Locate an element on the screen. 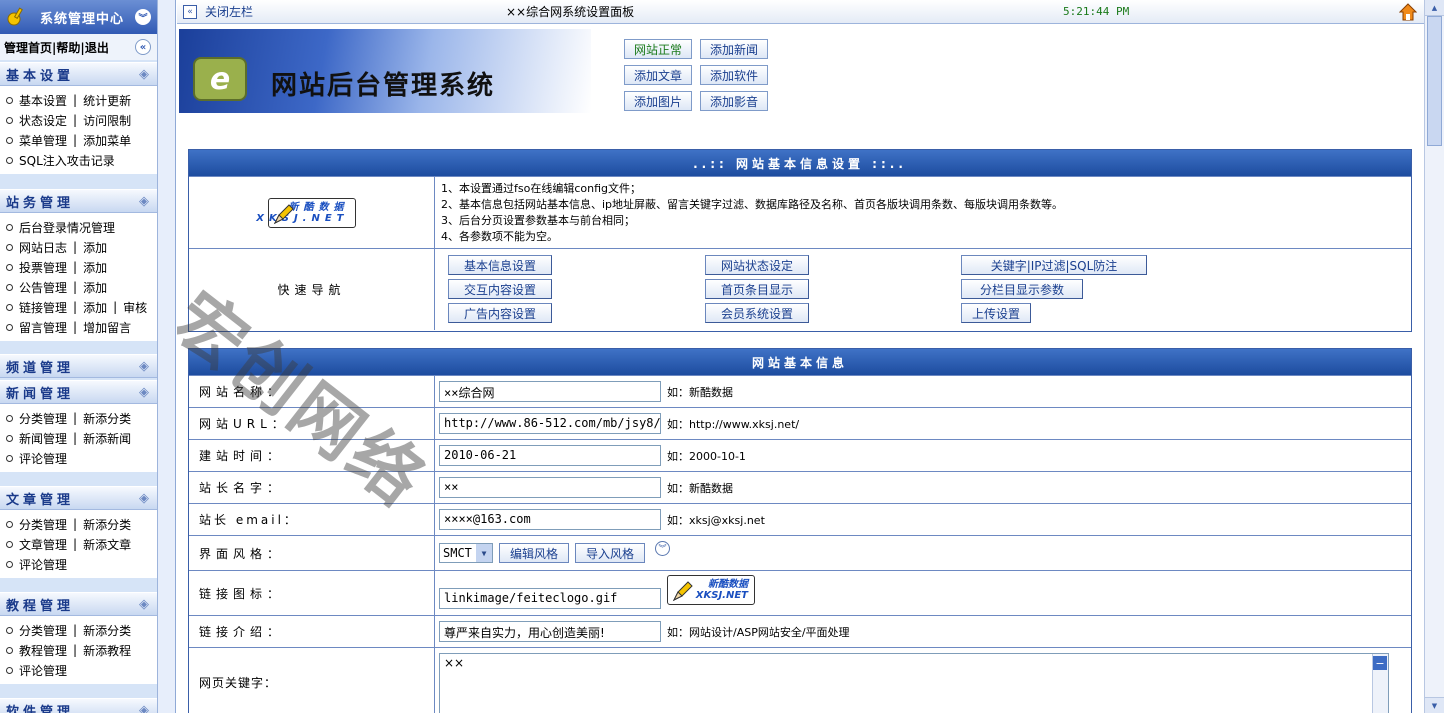 Image resolution: width=1444 pixels, height=713 pixels. sidebar-section-title: 文章管理 ◈ is located at coordinates (78, 498).